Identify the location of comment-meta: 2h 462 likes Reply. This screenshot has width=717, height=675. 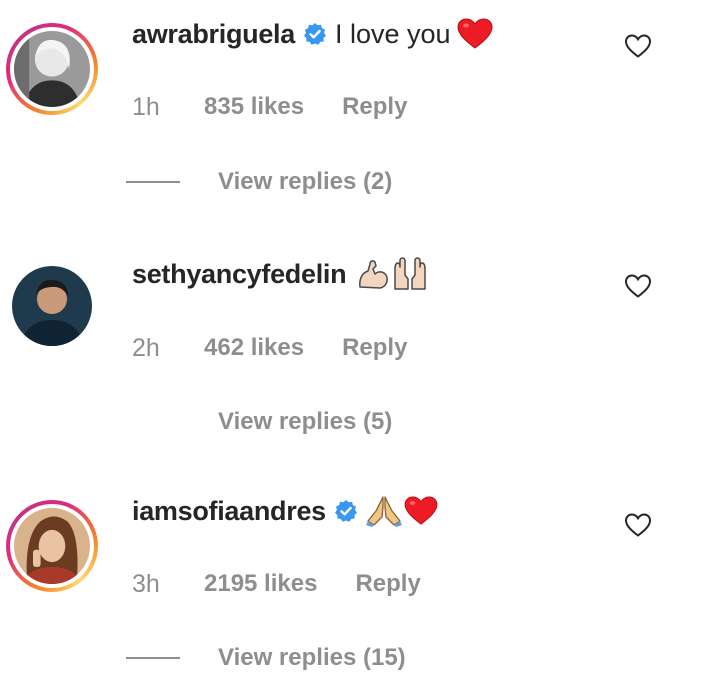
(269, 348).